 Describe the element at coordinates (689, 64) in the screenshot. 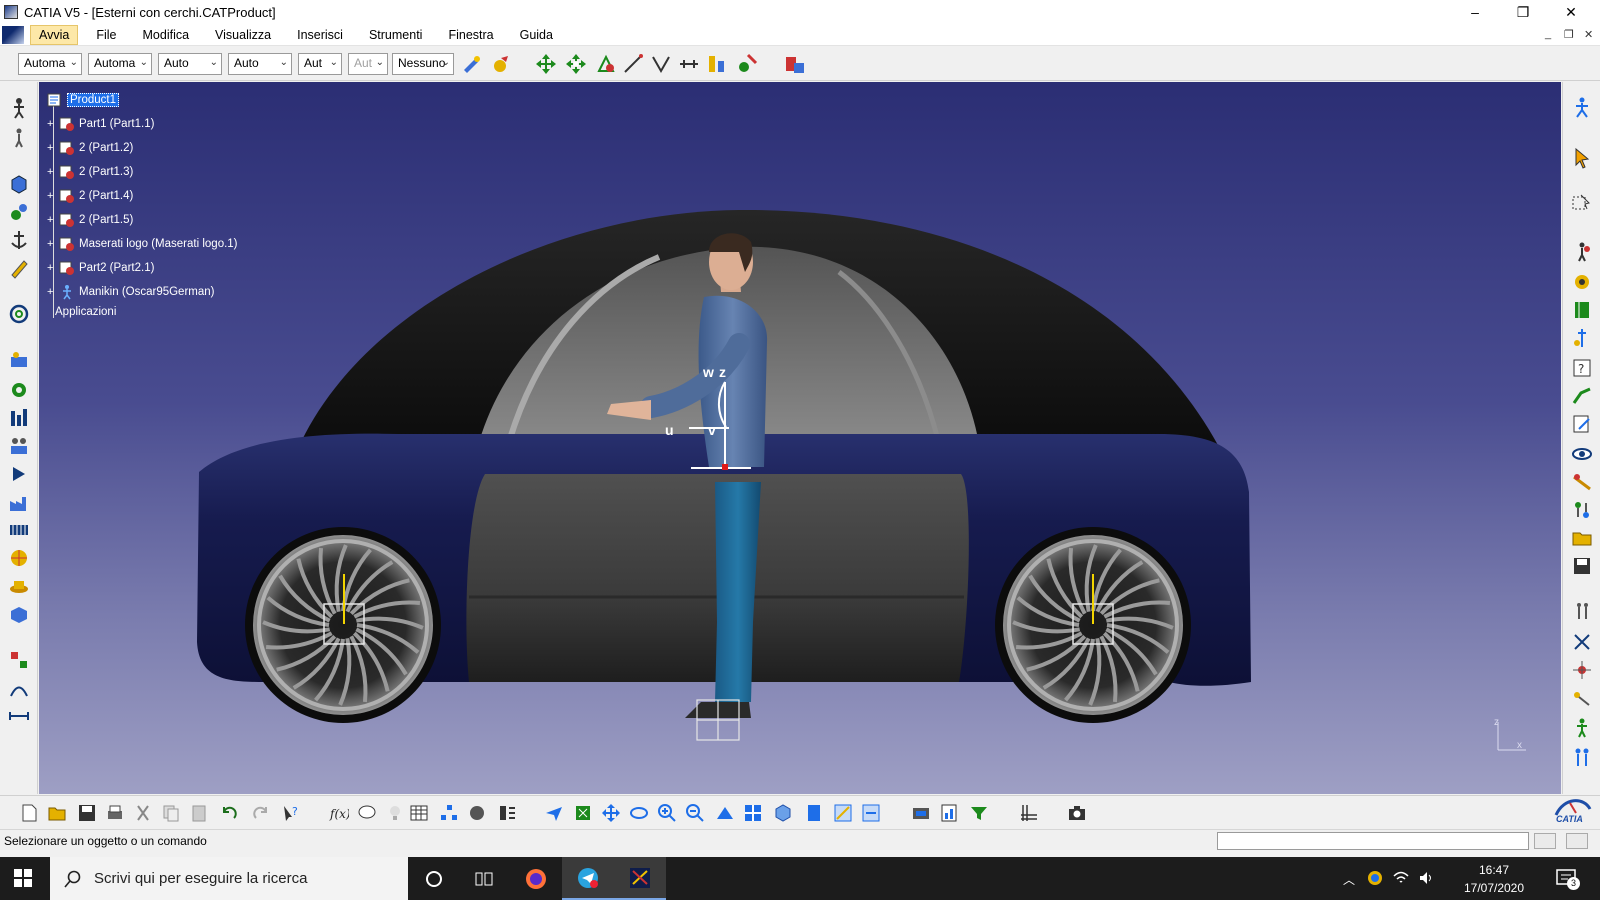

I see `distance-icon` at that location.